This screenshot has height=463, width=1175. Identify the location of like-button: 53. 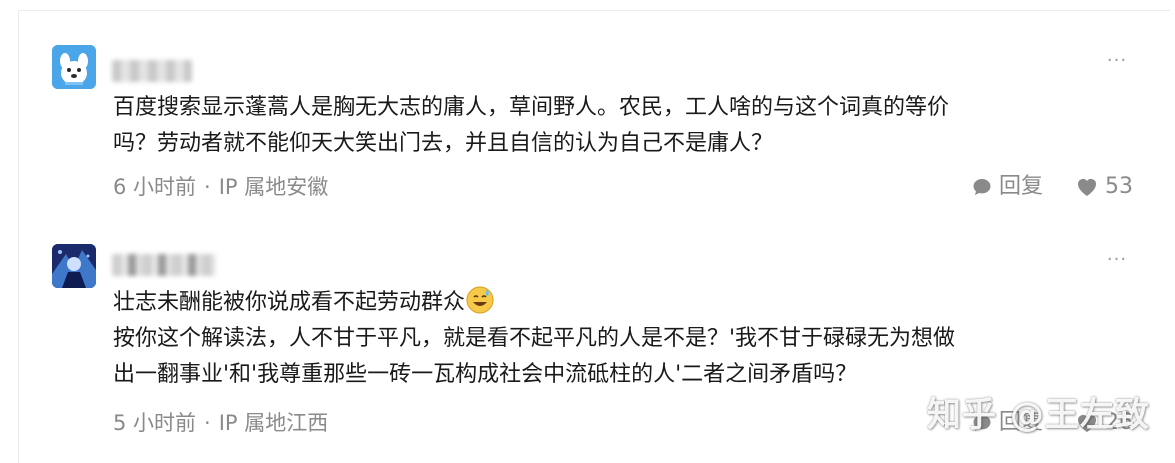
(1104, 187).